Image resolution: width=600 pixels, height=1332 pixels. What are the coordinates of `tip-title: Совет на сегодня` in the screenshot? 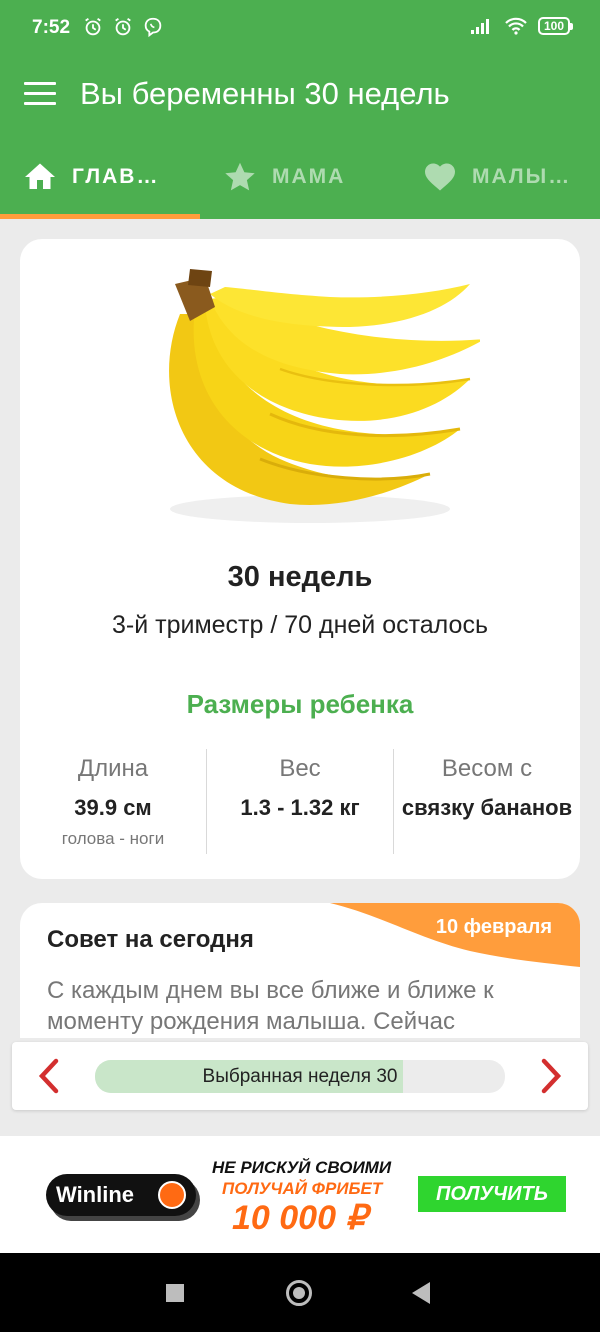 It's located at (150, 939).